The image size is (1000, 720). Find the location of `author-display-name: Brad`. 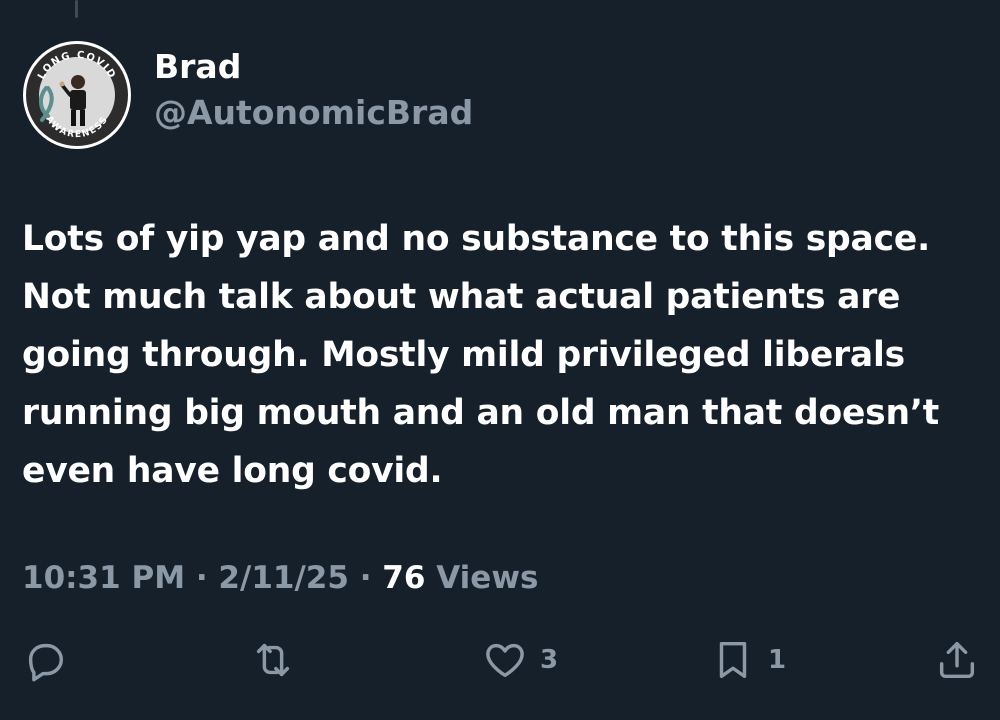

author-display-name: Brad is located at coordinates (313, 67).